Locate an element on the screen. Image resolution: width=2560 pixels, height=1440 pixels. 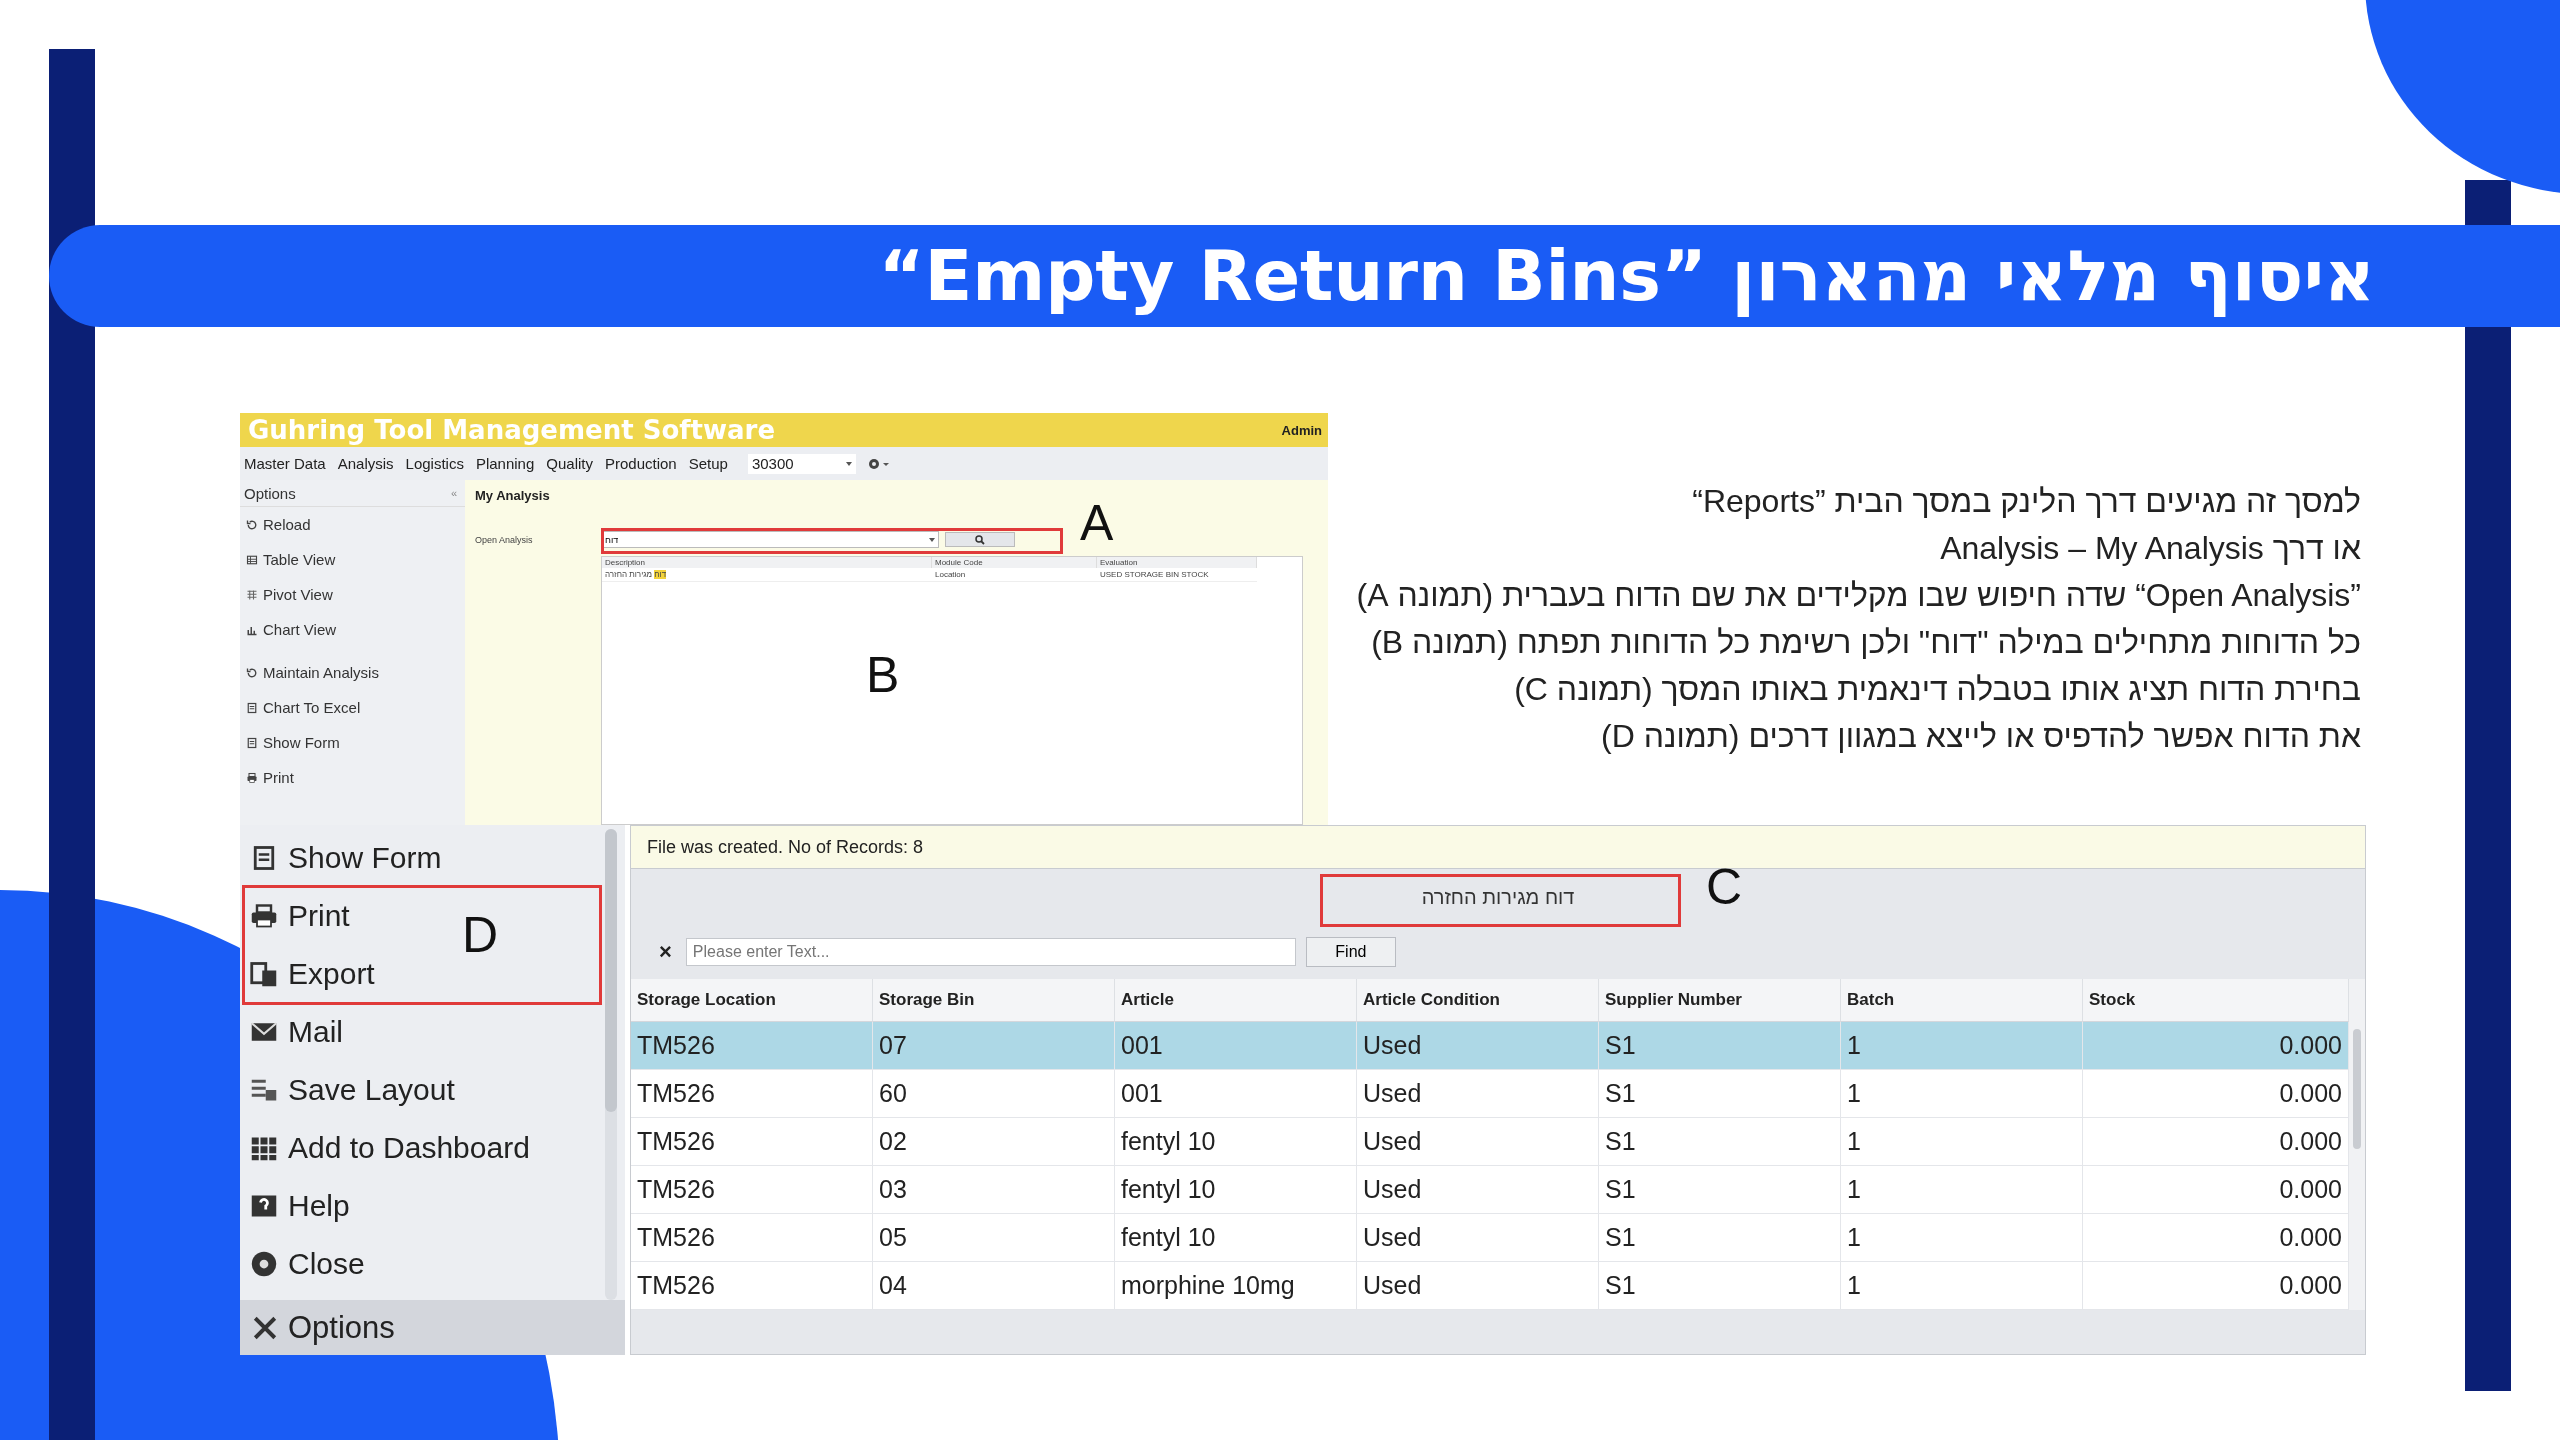
table-cell: 05 is located at coordinates (994, 1238).